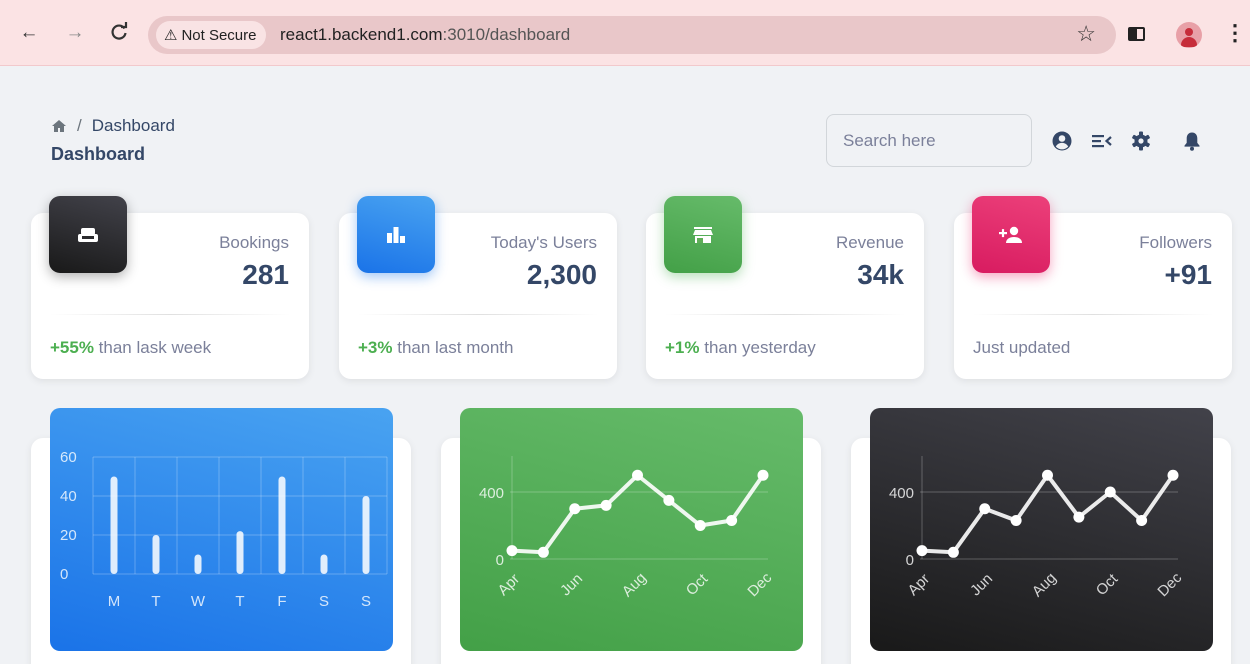  I want to click on line-chart-panel-dark: 0 400 Apr Jun Aug Oct Dec, so click(1041, 529).